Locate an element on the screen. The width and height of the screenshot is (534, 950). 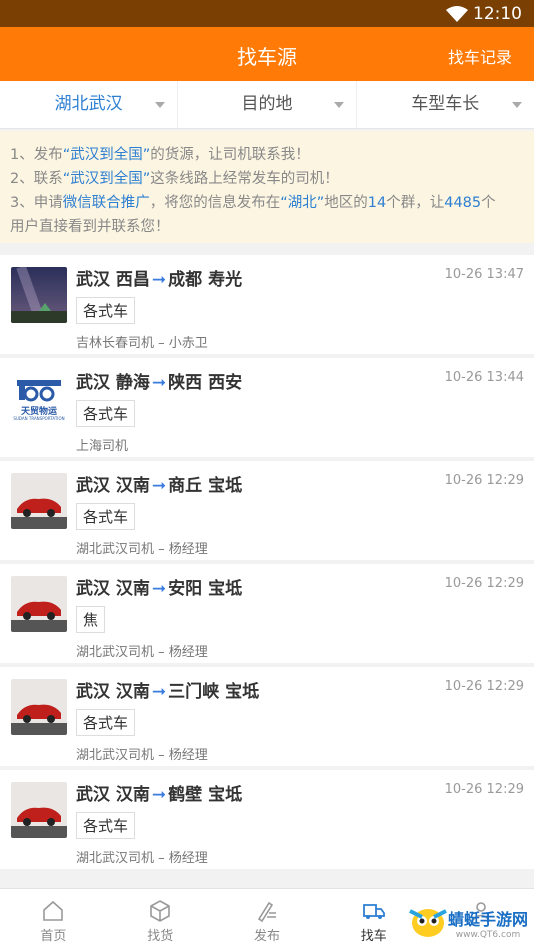
tab-find-goods: 找货 is located at coordinates (160, 919).